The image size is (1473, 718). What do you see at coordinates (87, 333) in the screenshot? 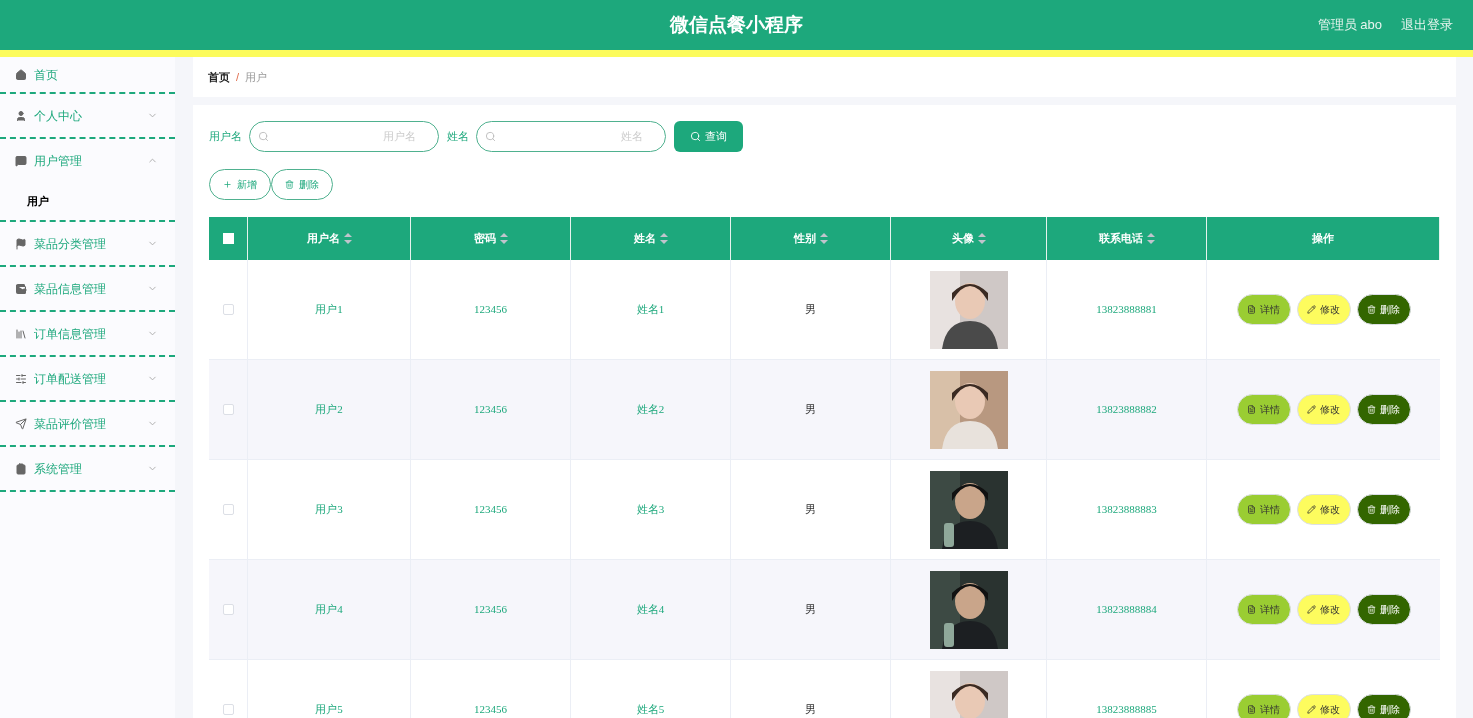
I see `menu-item: 订单信息管理` at bounding box center [87, 333].